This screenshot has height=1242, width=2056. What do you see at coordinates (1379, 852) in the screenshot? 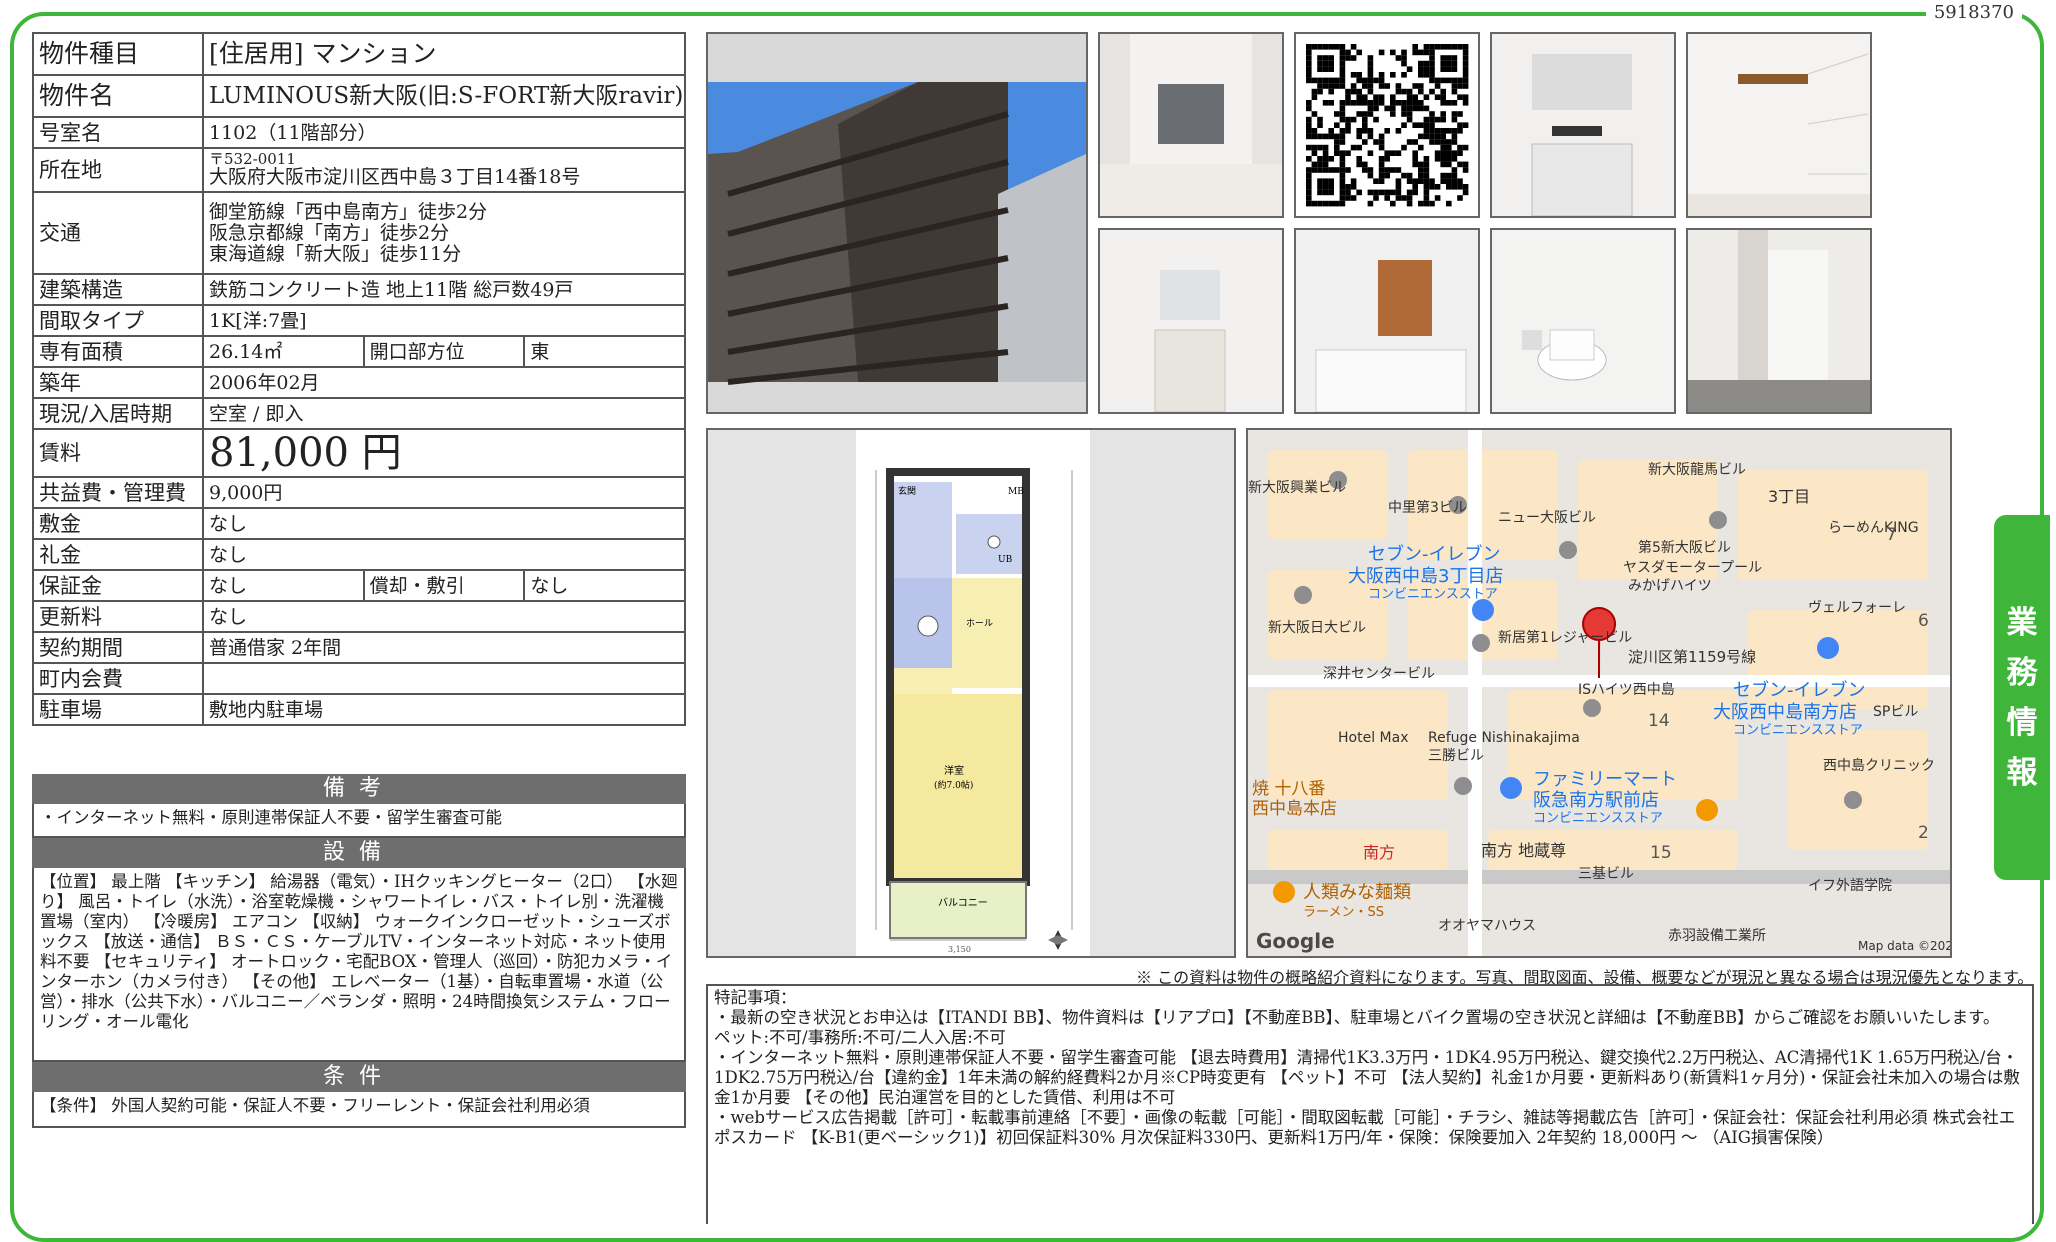
I see `map-label: 南方` at bounding box center [1379, 852].